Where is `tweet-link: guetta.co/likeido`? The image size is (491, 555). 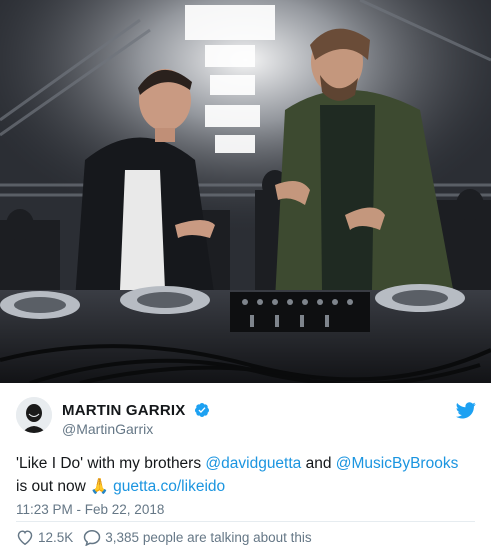
tweet-link: guetta.co/likeido is located at coordinates (169, 486).